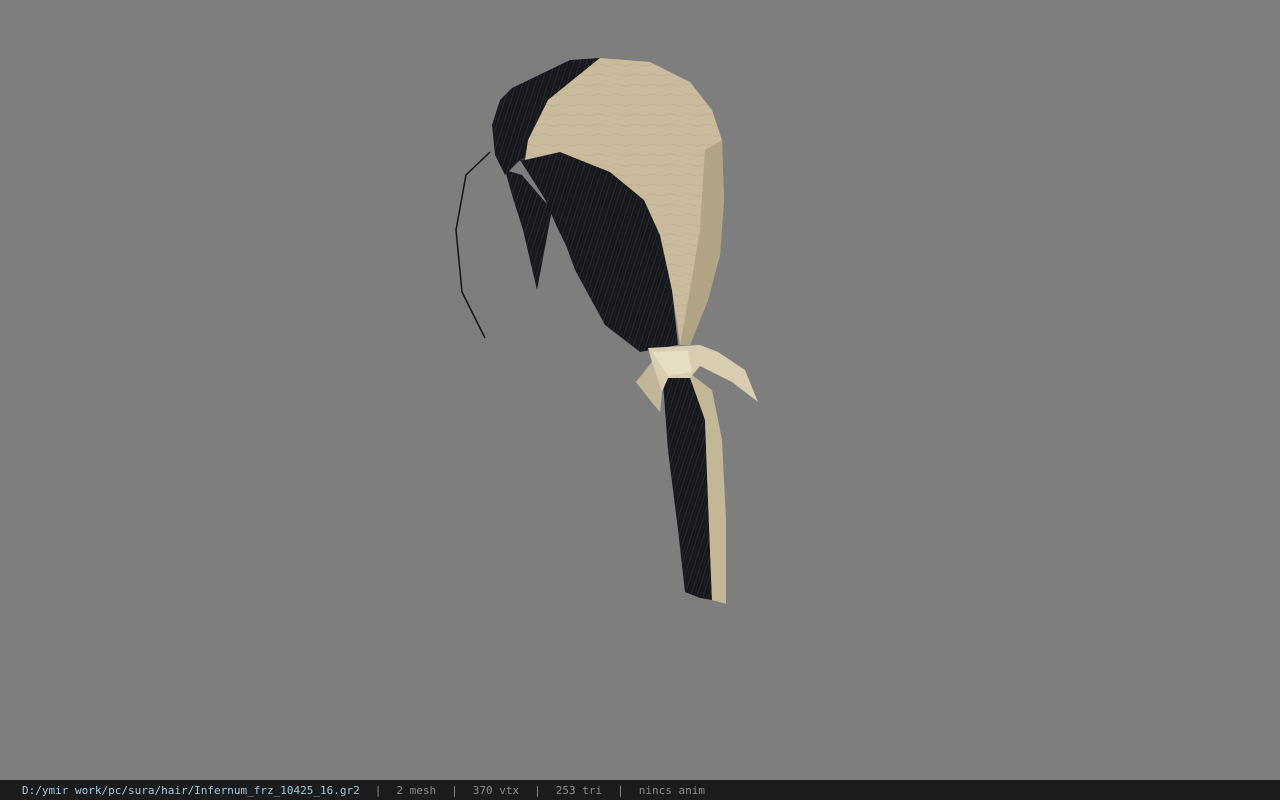 The width and height of the screenshot is (1280, 800). Describe the element at coordinates (671, 790) in the screenshot. I see `animation-status-label: nincs anim` at that location.